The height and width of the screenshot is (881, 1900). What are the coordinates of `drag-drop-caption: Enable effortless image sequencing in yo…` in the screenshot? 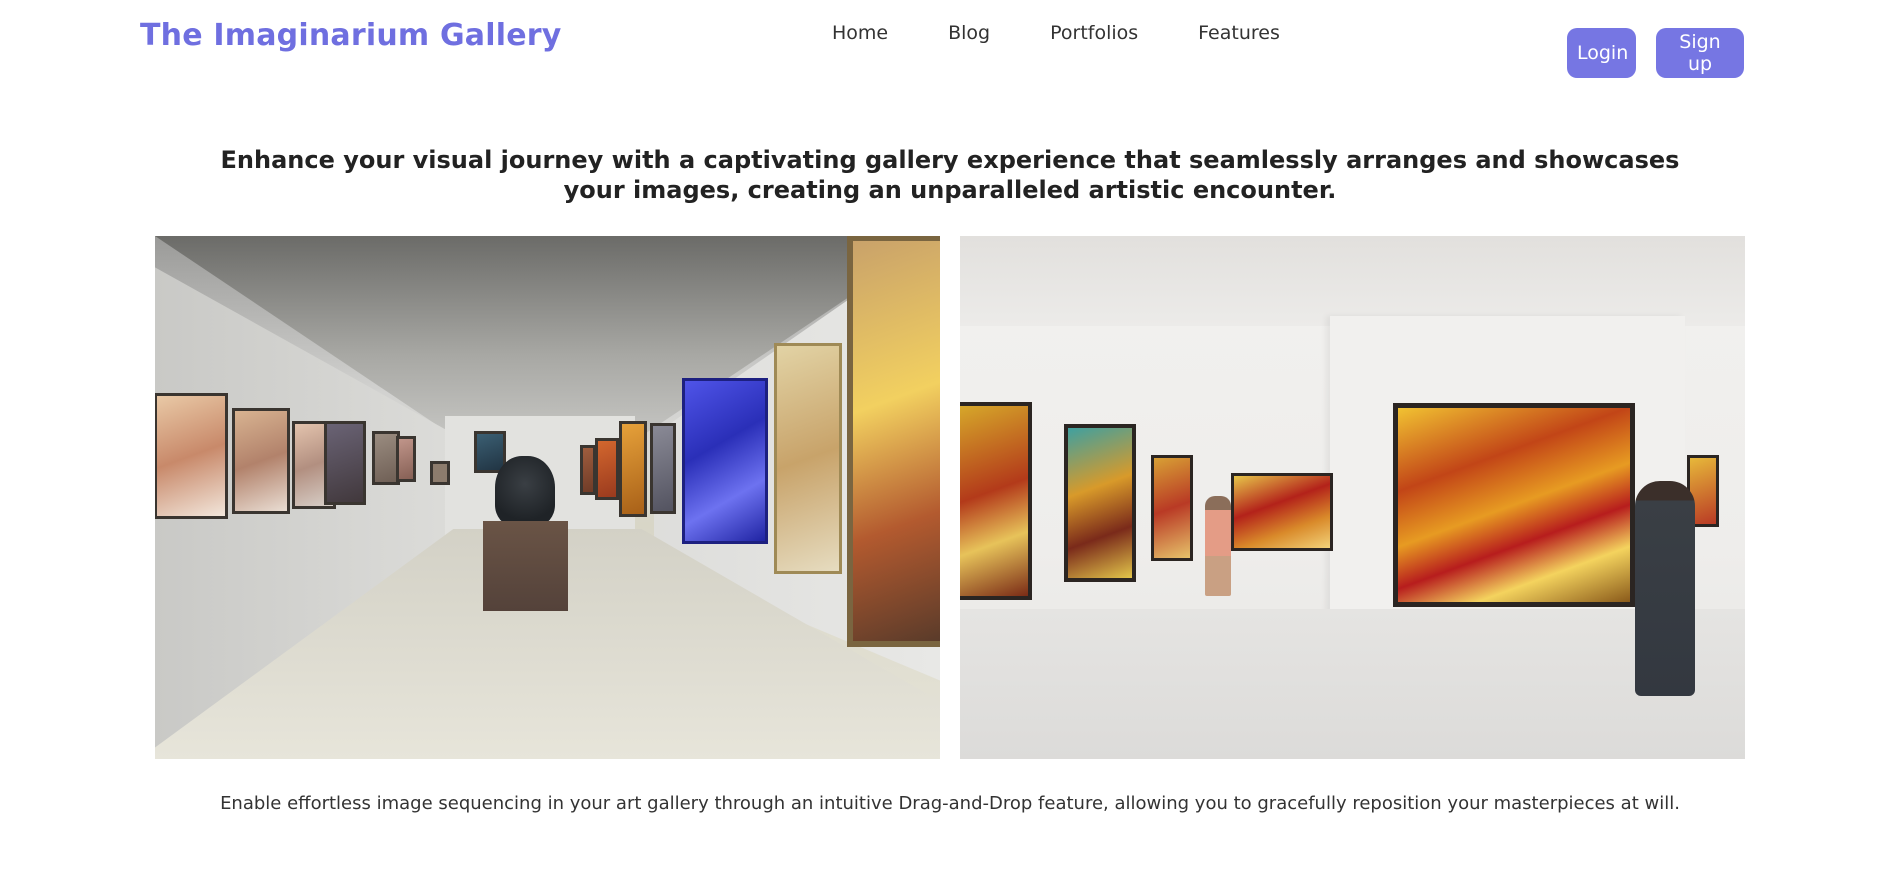 It's located at (950, 803).